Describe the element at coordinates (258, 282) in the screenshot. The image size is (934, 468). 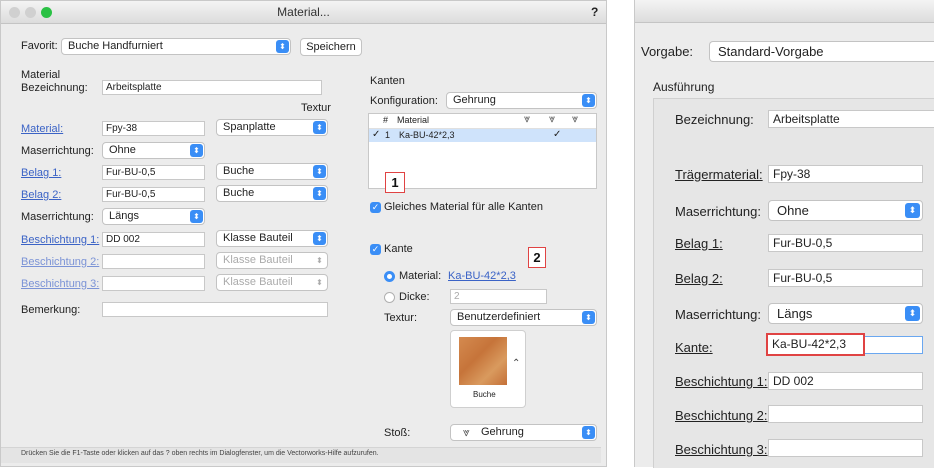
I see `beschichtung3-textur-value: Klasse Bauteil` at that location.